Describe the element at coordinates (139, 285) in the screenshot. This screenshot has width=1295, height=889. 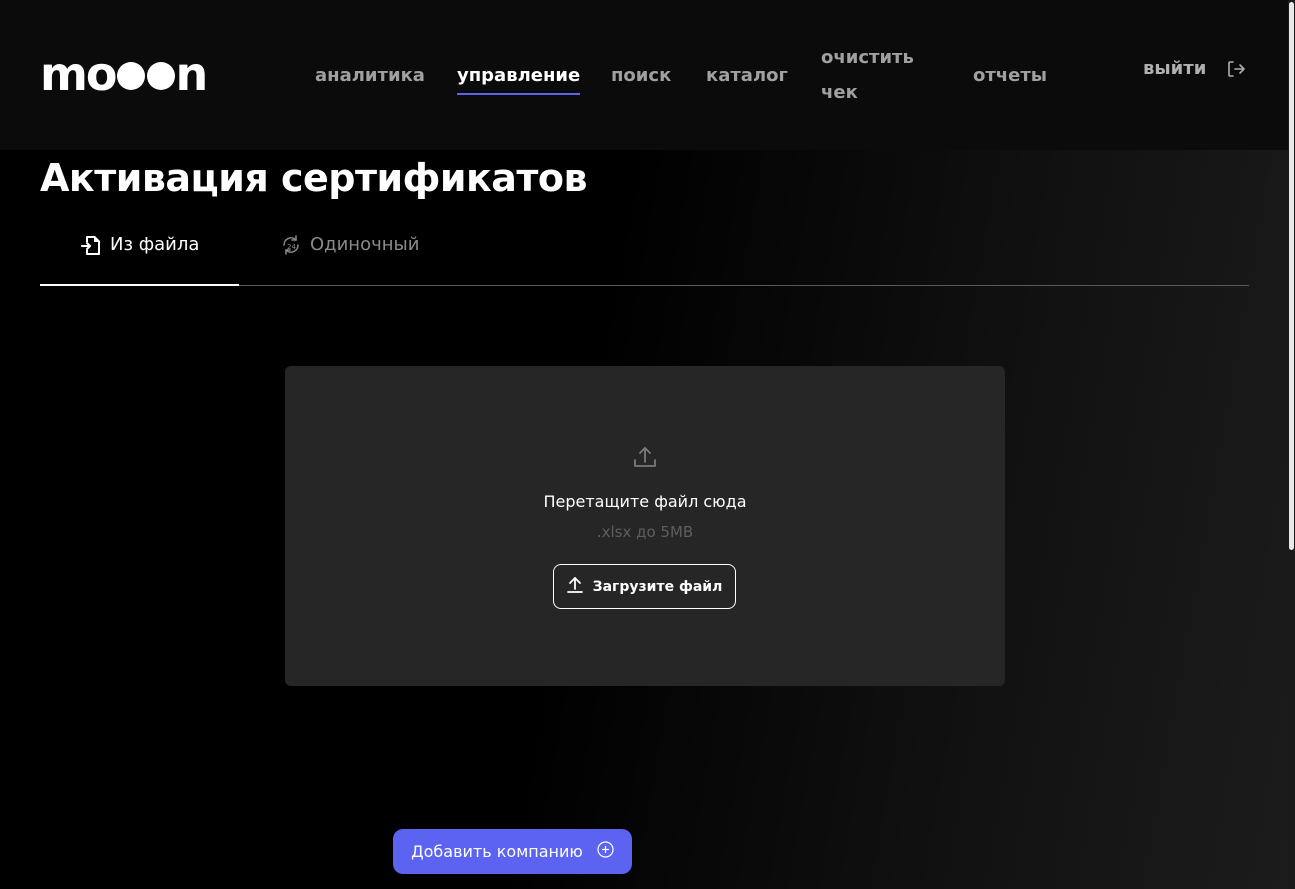
I see `active-tab-indicator` at that location.